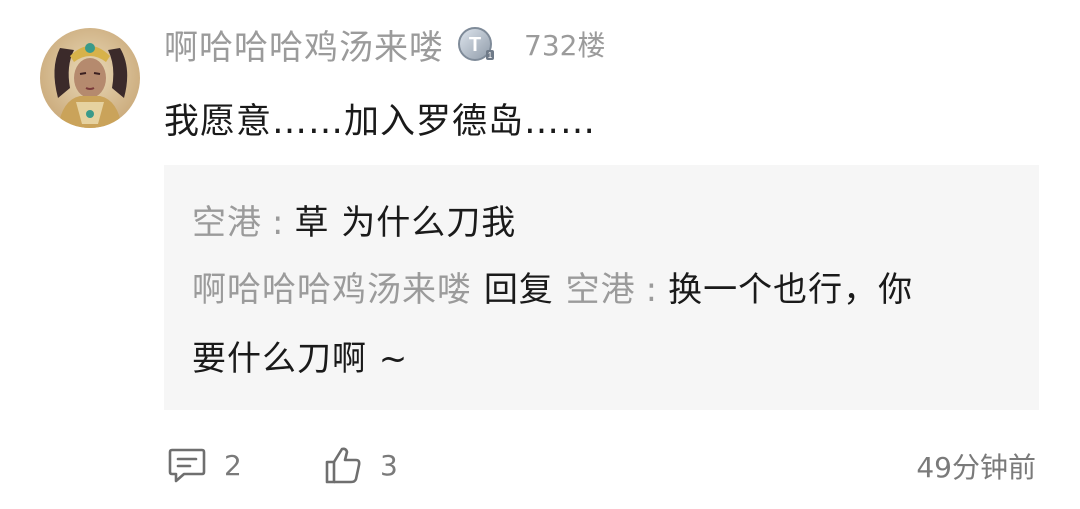  I want to click on reply-username: 空港, so click(227, 223).